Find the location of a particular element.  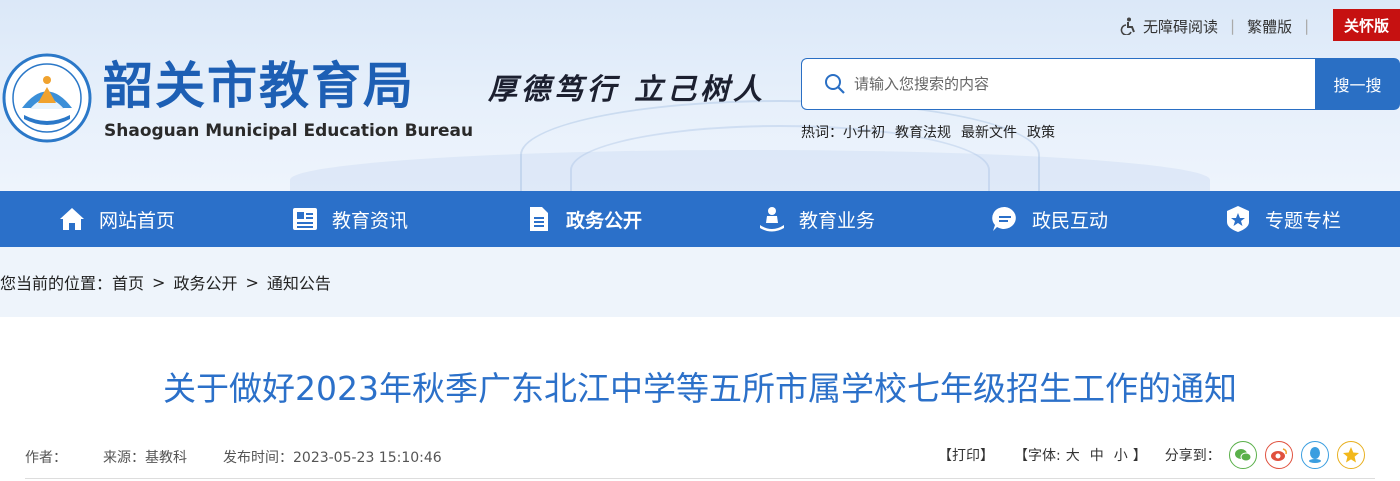

font-size-close: 】 is located at coordinates (1139, 456).